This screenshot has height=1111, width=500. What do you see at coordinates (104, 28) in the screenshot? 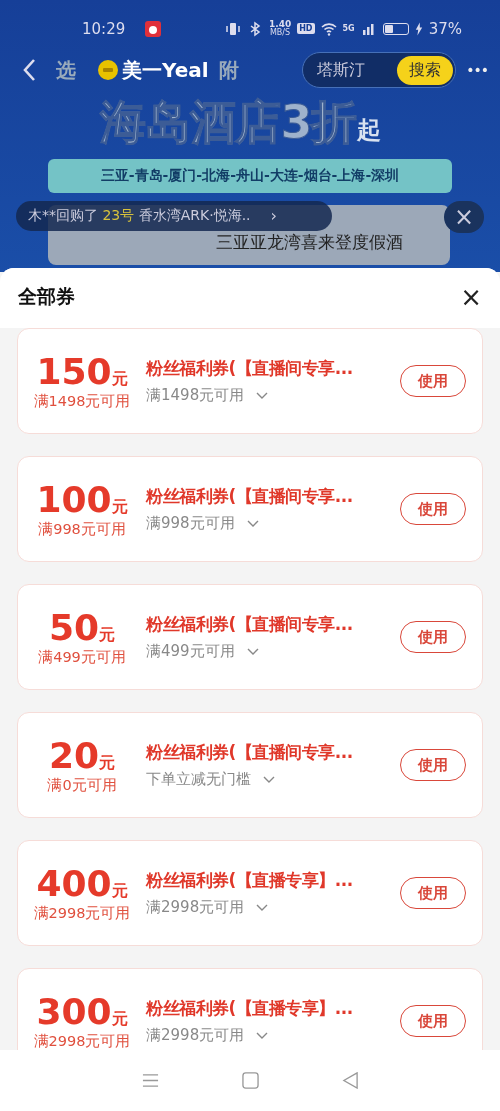
I see `clock-time: 10:29` at bounding box center [104, 28].